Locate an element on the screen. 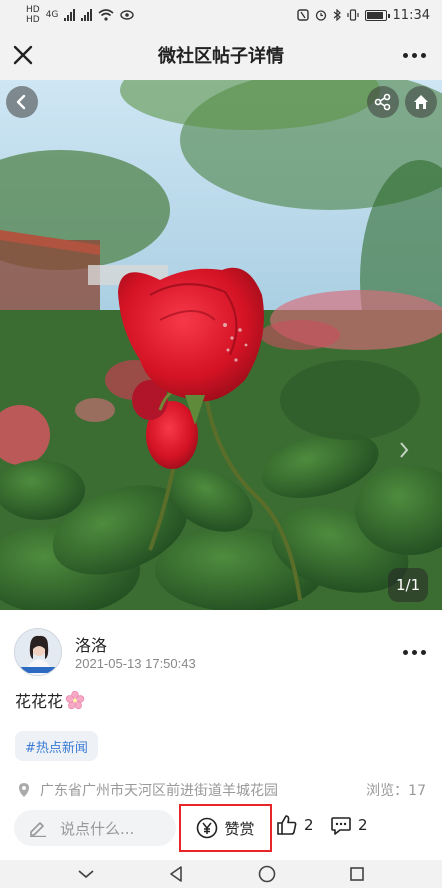  post-content-text: 花花花 is located at coordinates (39, 701).